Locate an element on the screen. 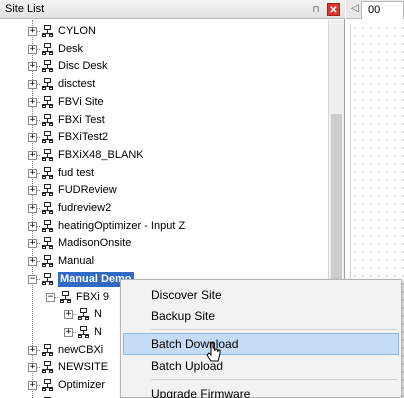  panel-title: Site List is located at coordinates (25, 9).